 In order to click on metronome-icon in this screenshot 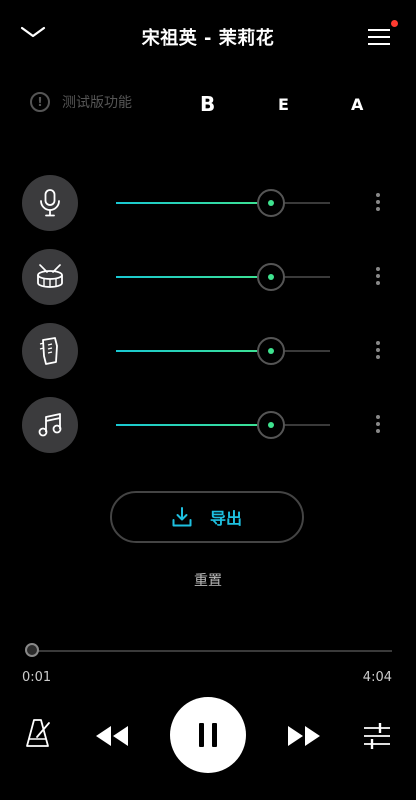, I will do `click(39, 734)`.